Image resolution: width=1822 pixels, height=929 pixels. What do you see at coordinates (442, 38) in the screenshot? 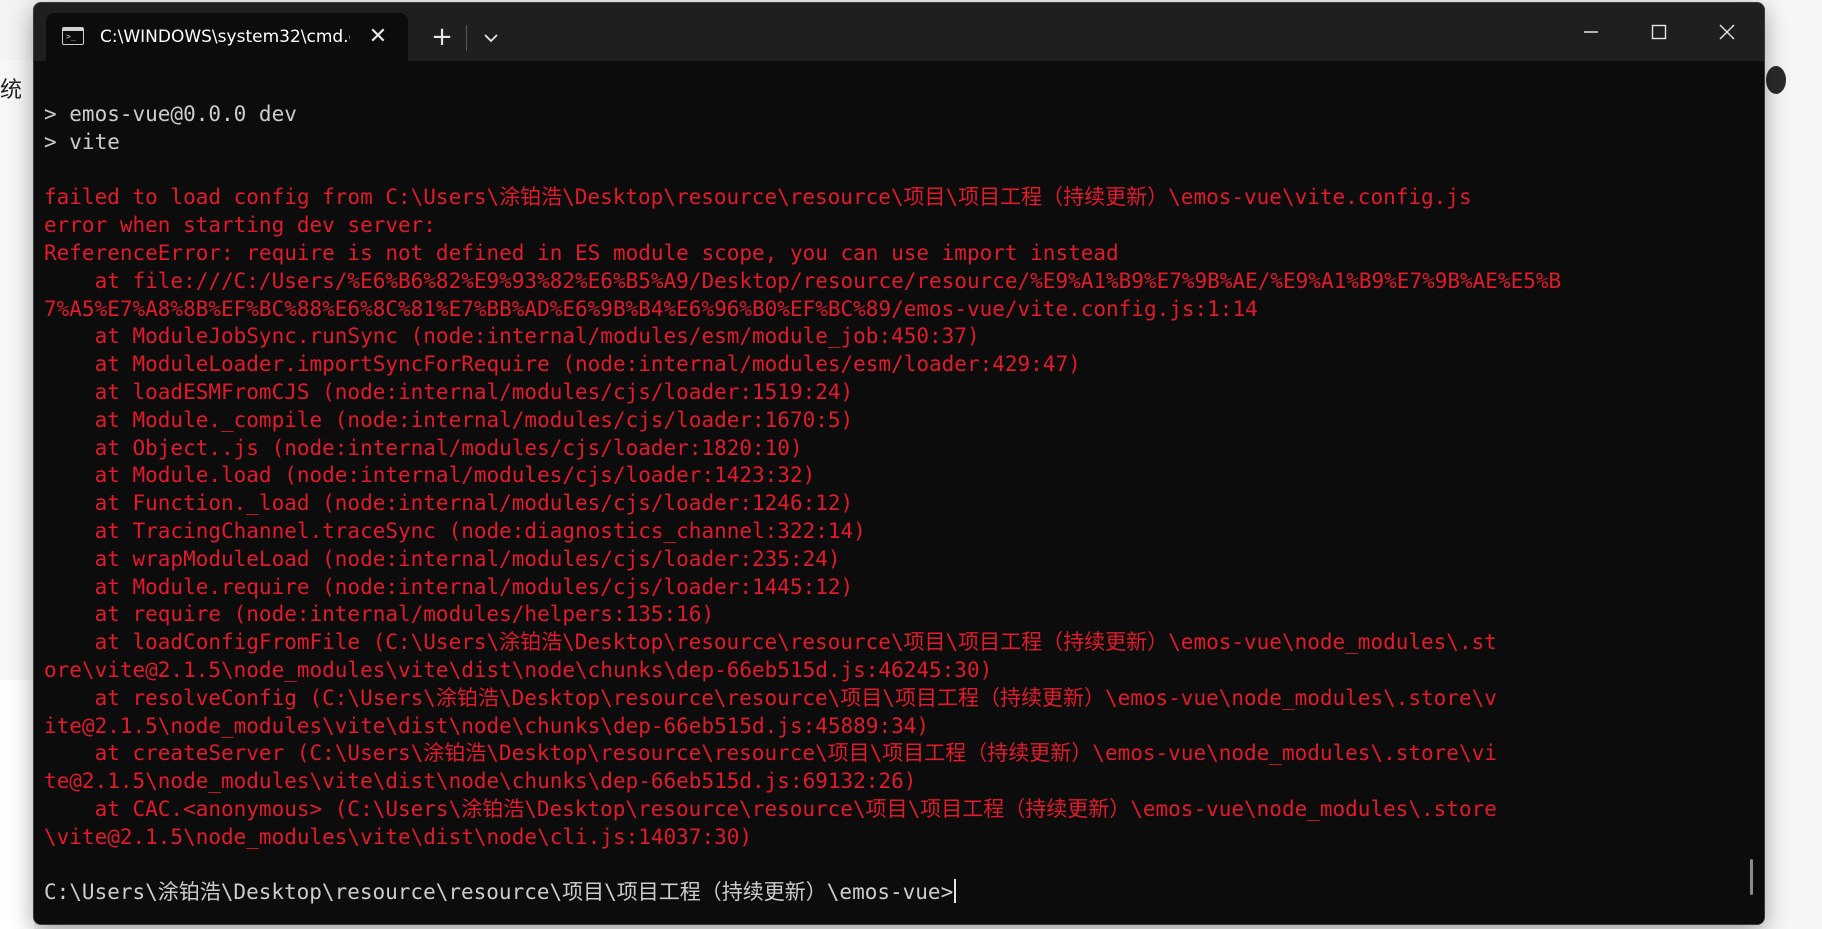
I see `new-tab-button: +` at bounding box center [442, 38].